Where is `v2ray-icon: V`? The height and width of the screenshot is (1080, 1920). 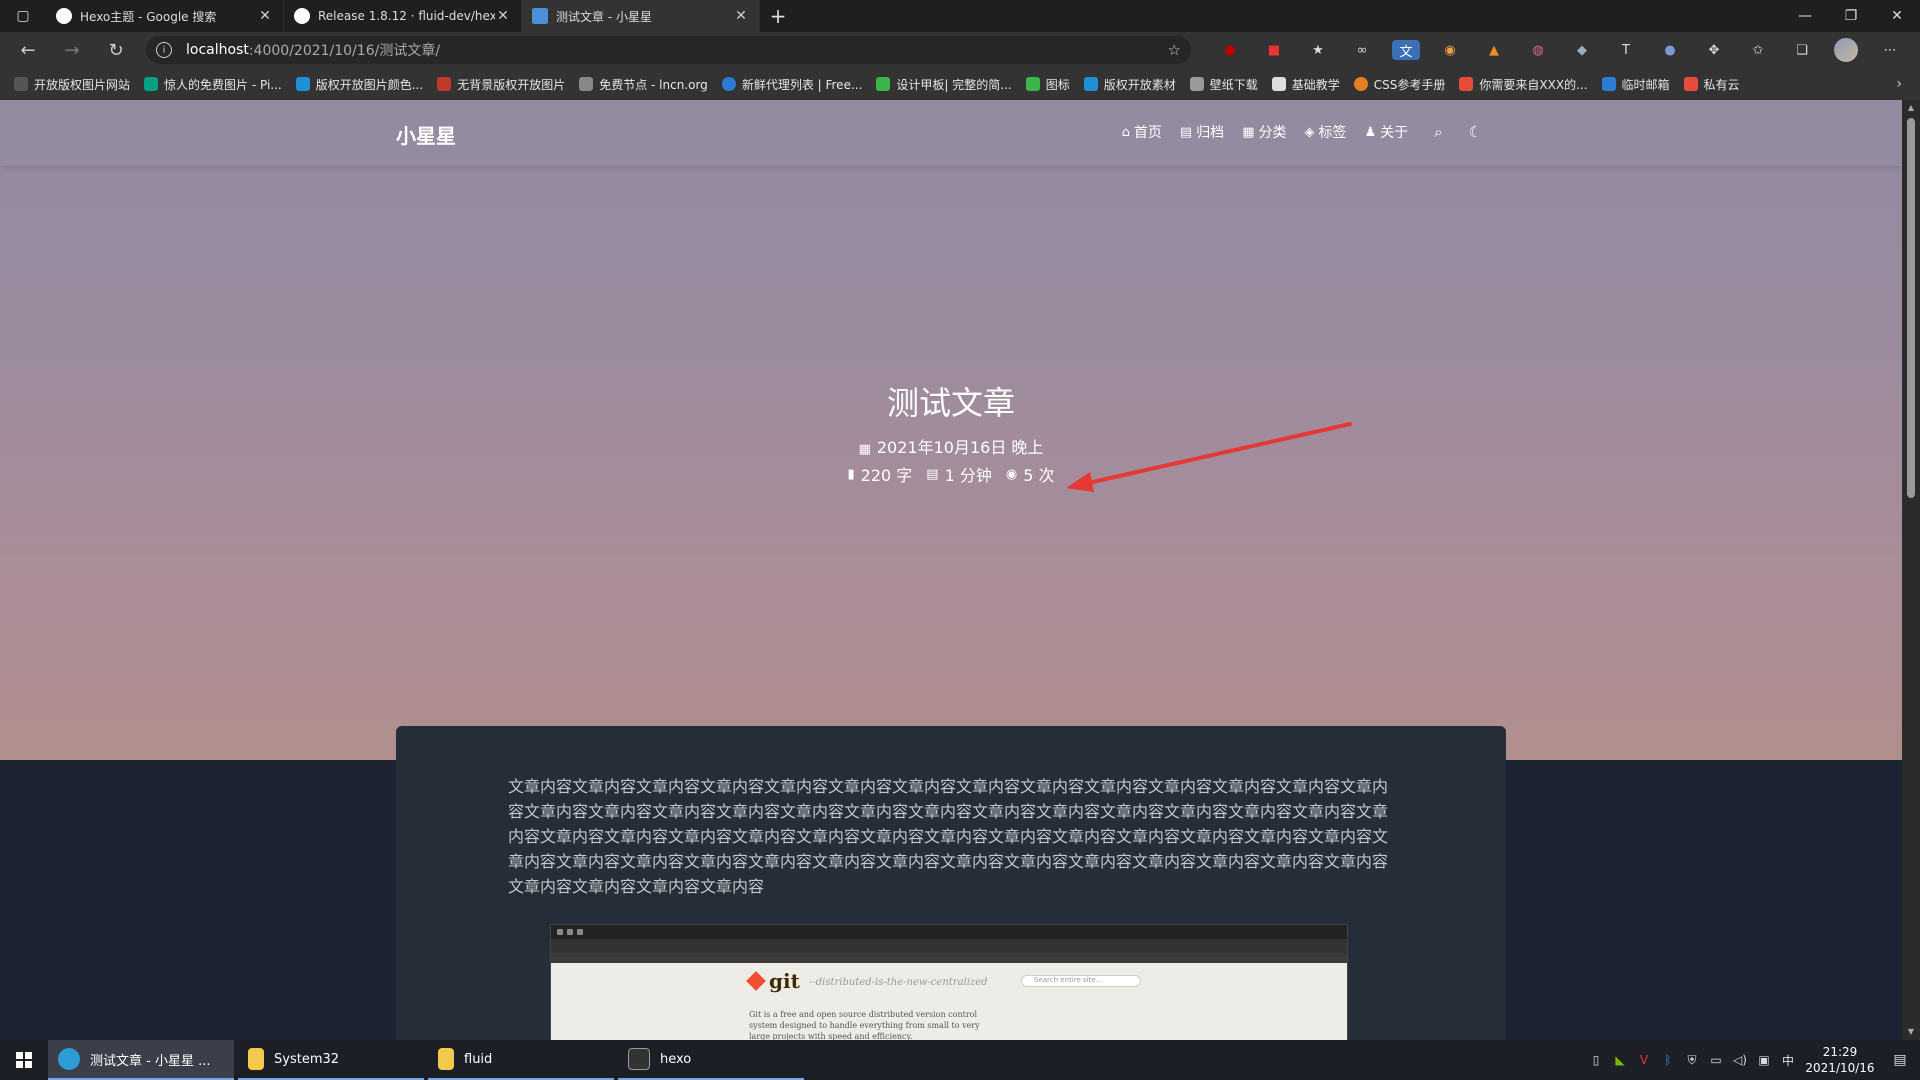
v2ray-icon: V is located at coordinates (1644, 1060).